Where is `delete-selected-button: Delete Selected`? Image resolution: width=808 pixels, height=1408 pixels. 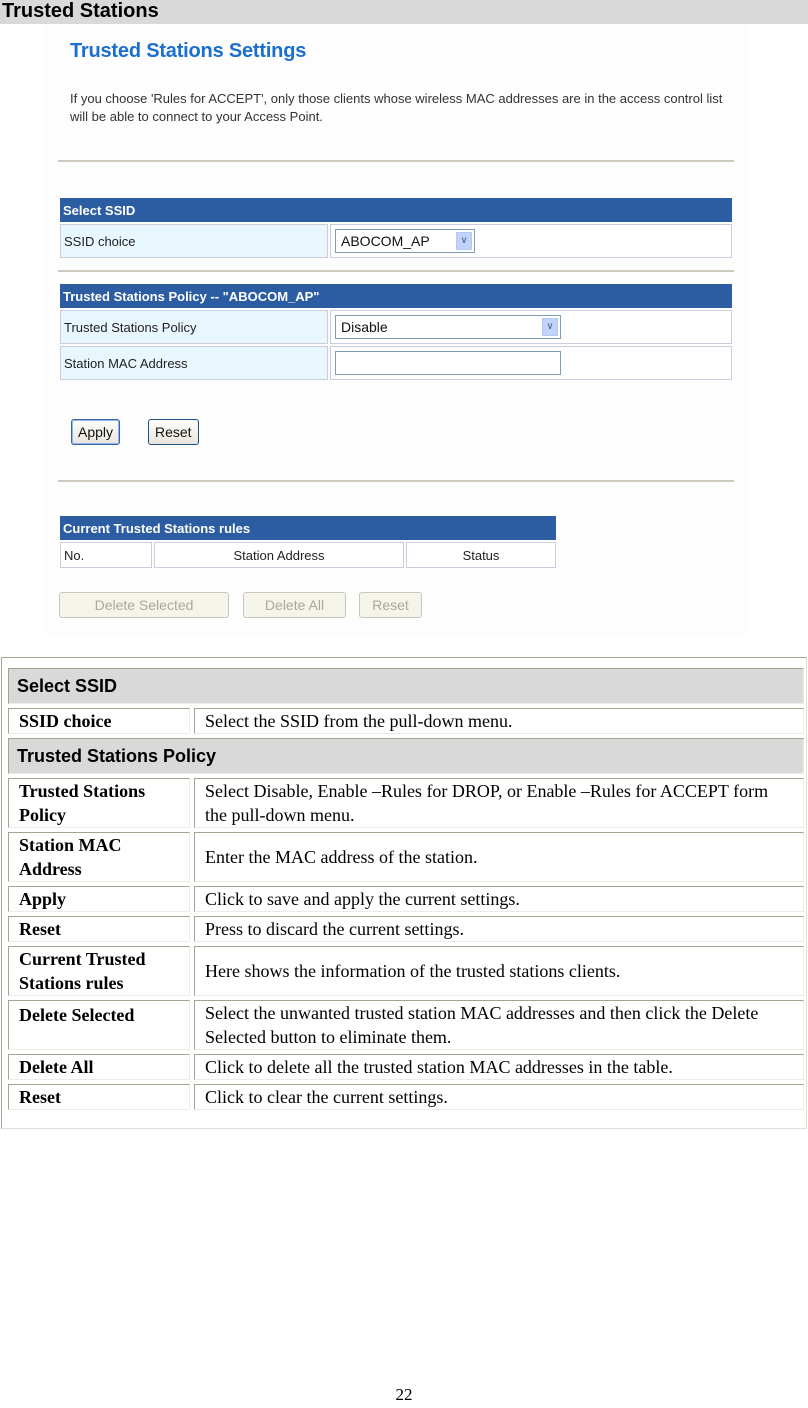 delete-selected-button: Delete Selected is located at coordinates (144, 605).